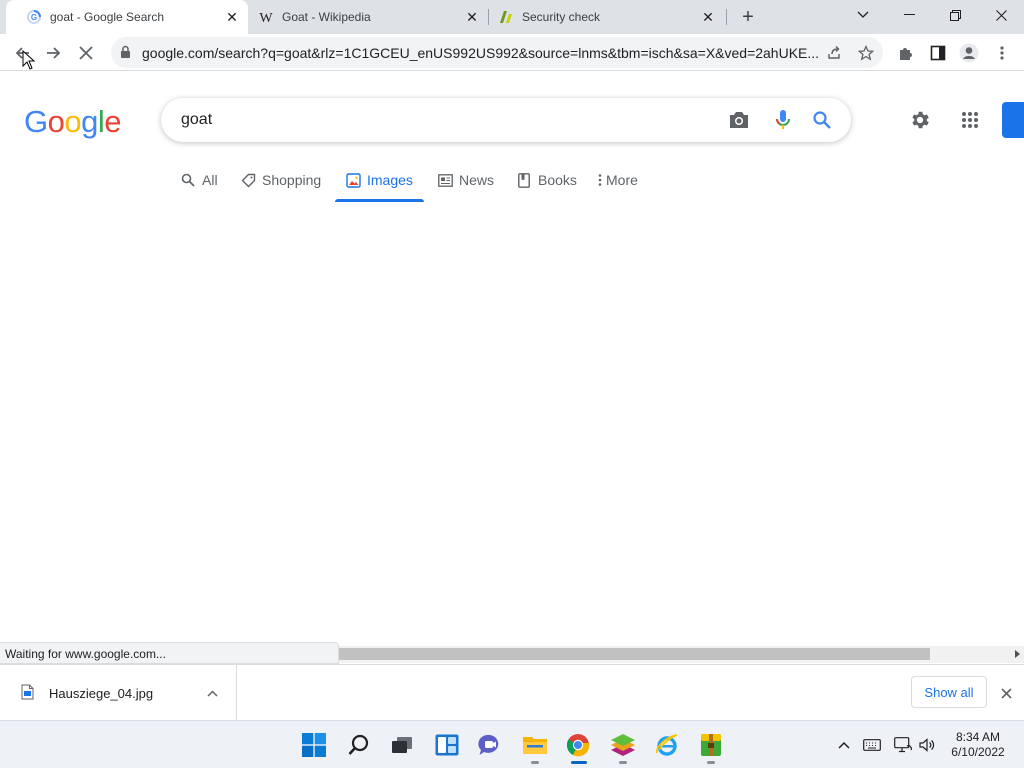 This screenshot has height=768, width=1024. I want to click on stop-loading-icon, so click(86, 53).